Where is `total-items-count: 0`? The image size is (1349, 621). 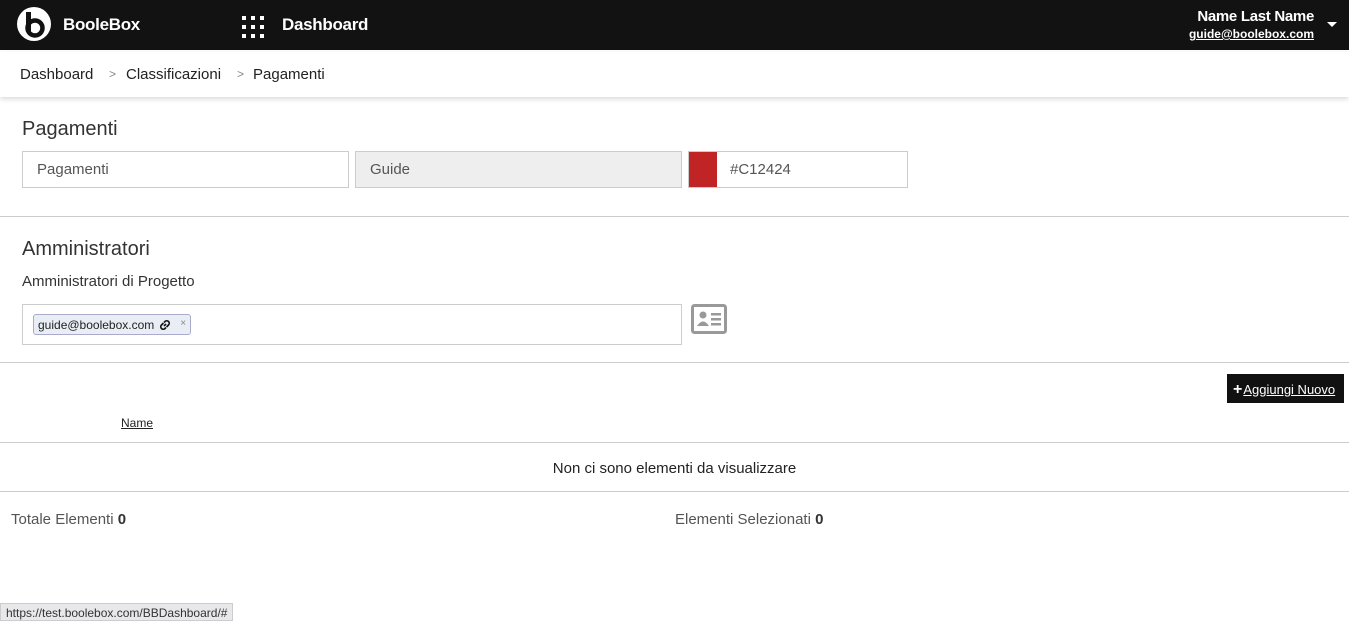
total-items-count: 0 is located at coordinates (122, 519).